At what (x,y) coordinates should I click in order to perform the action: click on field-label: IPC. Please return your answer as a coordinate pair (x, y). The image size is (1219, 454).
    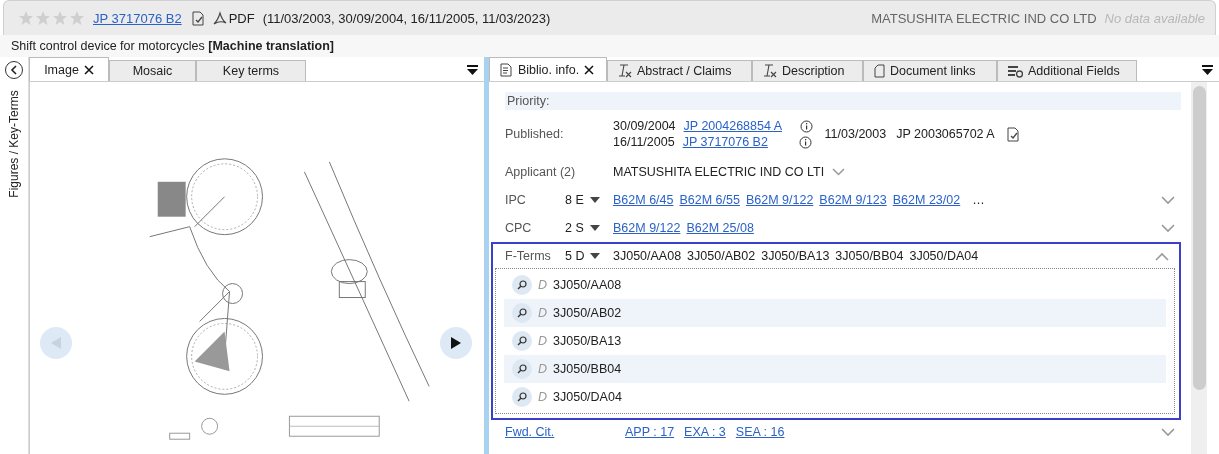
    Looking at the image, I should click on (516, 200).